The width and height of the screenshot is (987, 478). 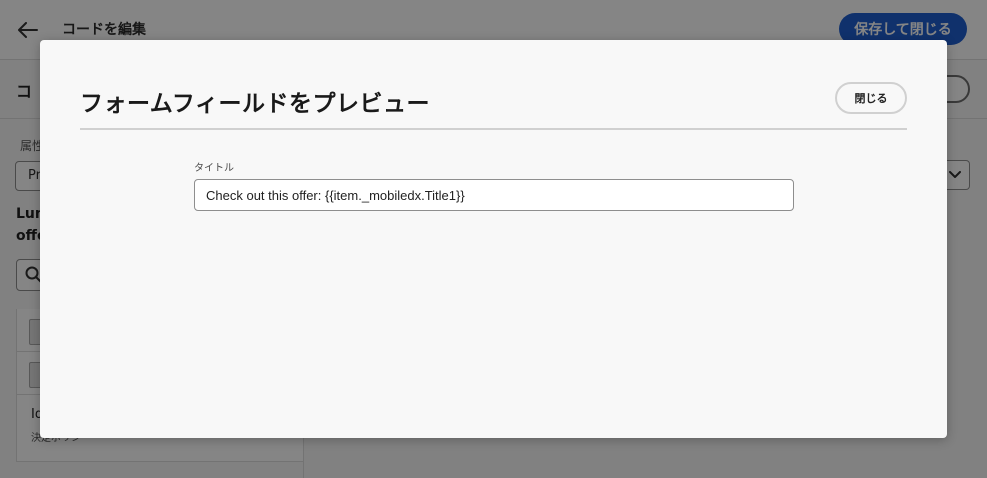 I want to click on dialog-divider, so click(x=493, y=129).